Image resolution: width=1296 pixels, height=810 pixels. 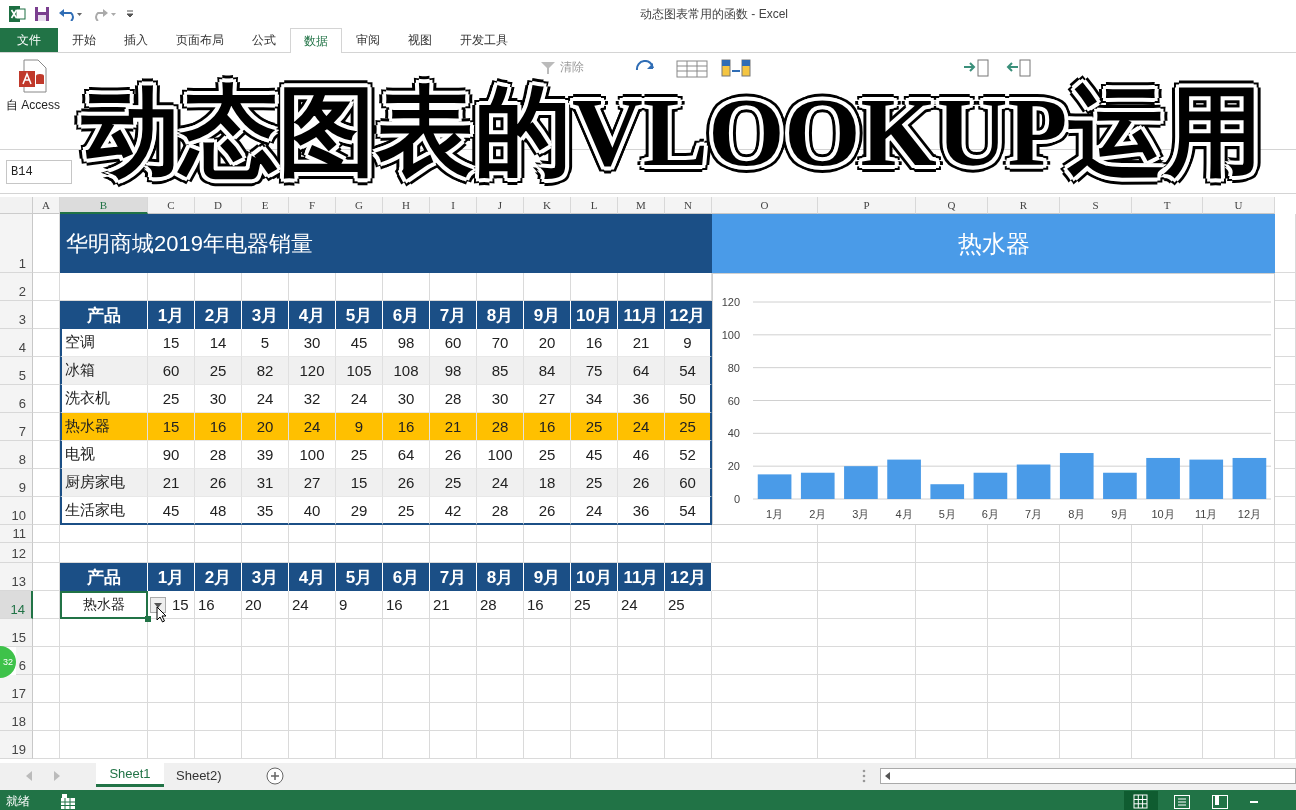 What do you see at coordinates (420, 40) in the screenshot?
I see `ribbon-tab: 视图` at bounding box center [420, 40].